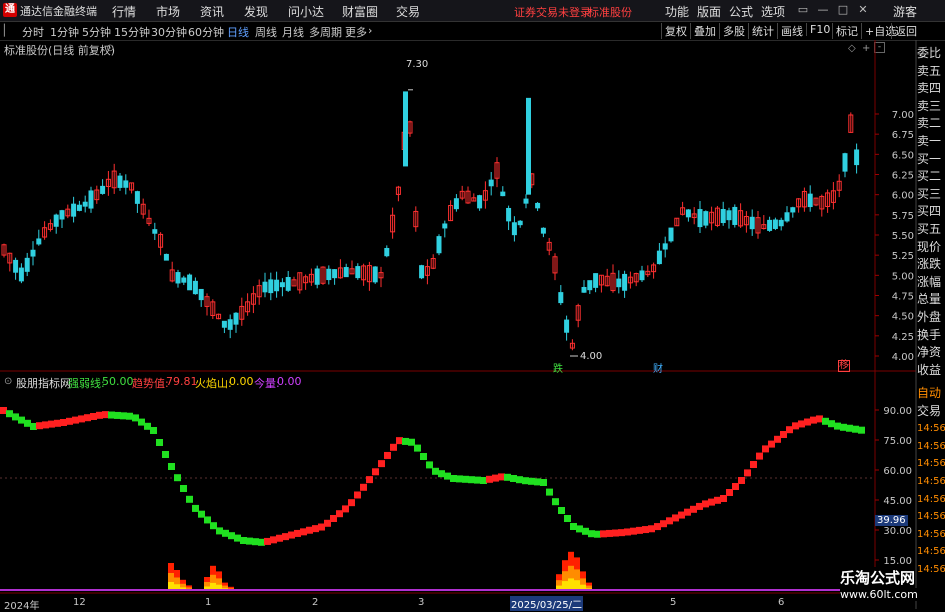 The height and width of the screenshot is (612, 945). What do you see at coordinates (931, 353) in the screenshot?
I see `side-item-net-asset: 净资` at bounding box center [931, 353].